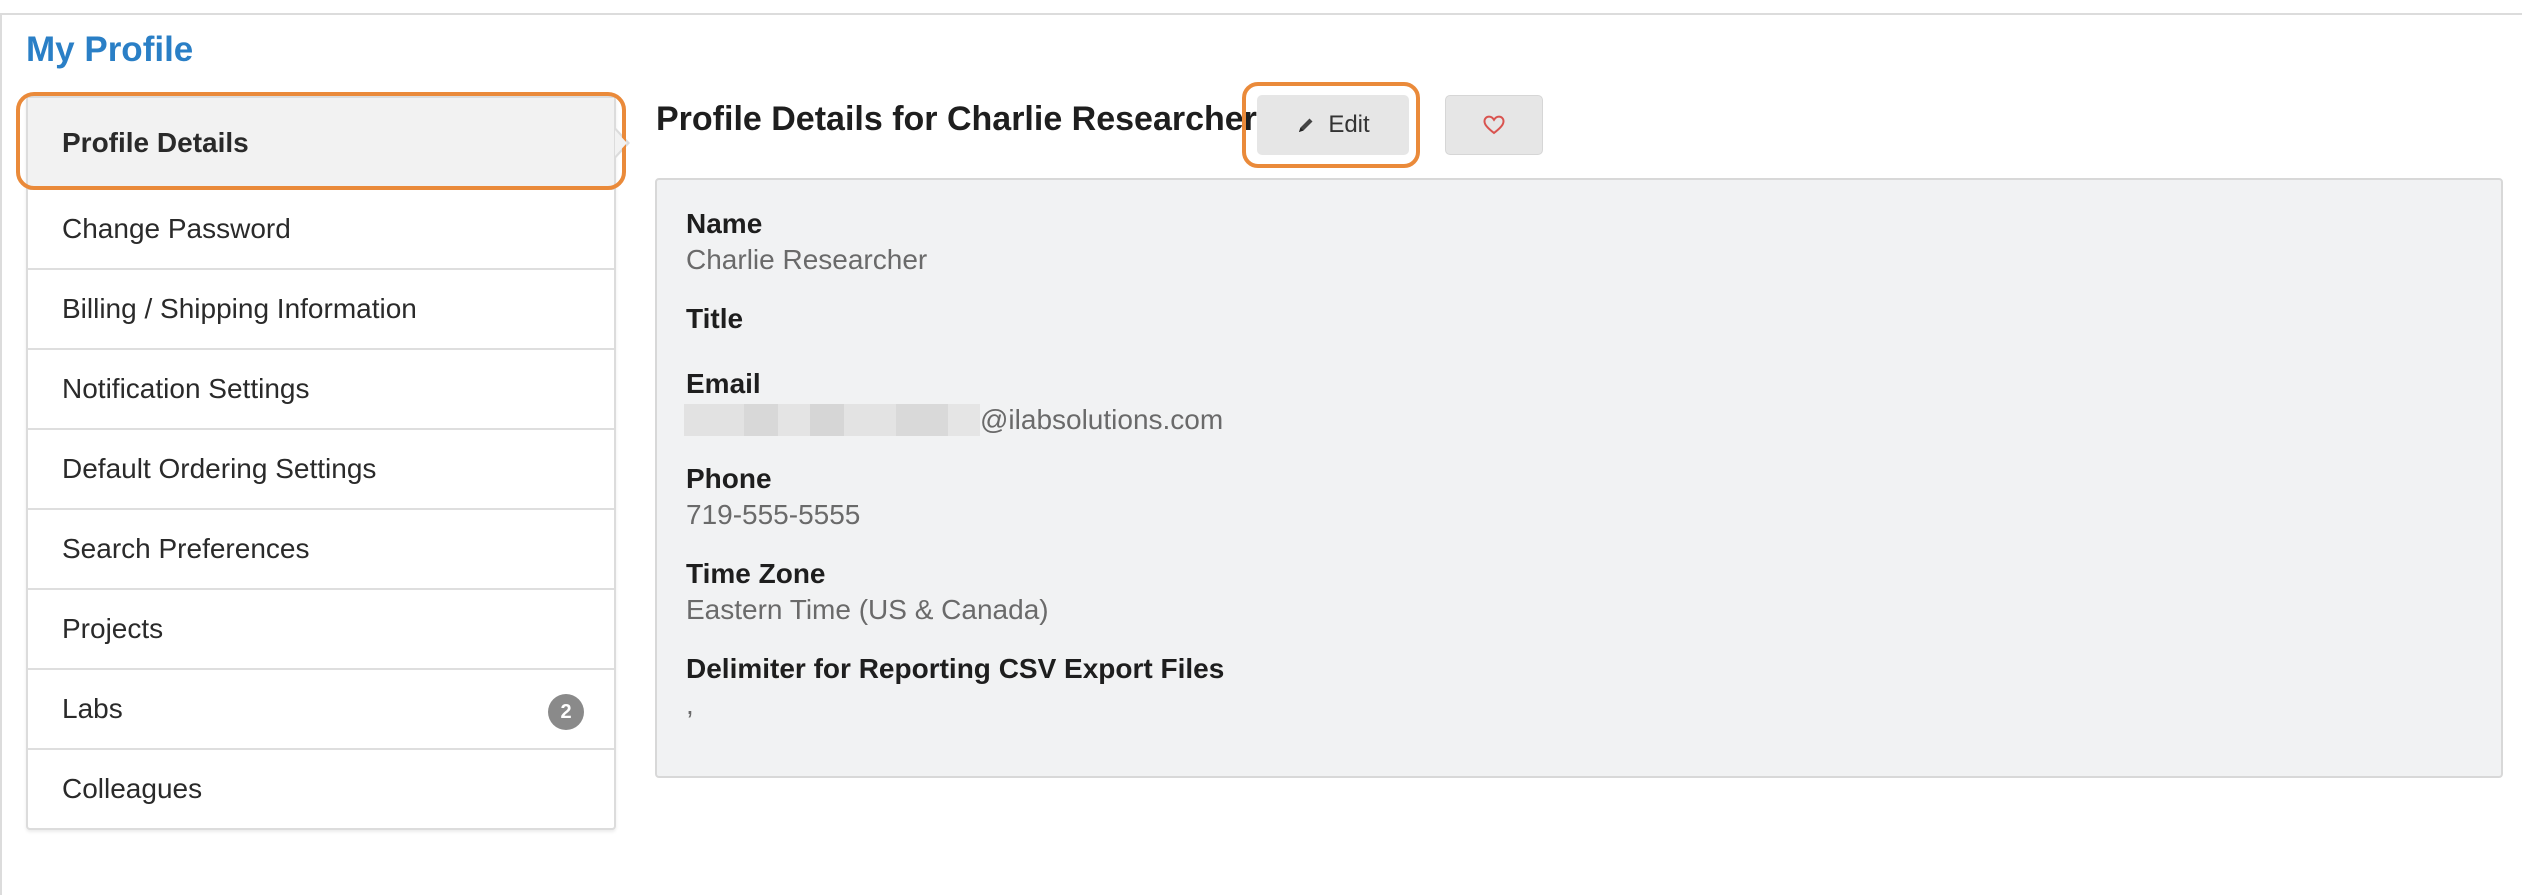 The width and height of the screenshot is (2522, 895). I want to click on sidebar-item-search-preferences: Search Preferences, so click(321, 548).